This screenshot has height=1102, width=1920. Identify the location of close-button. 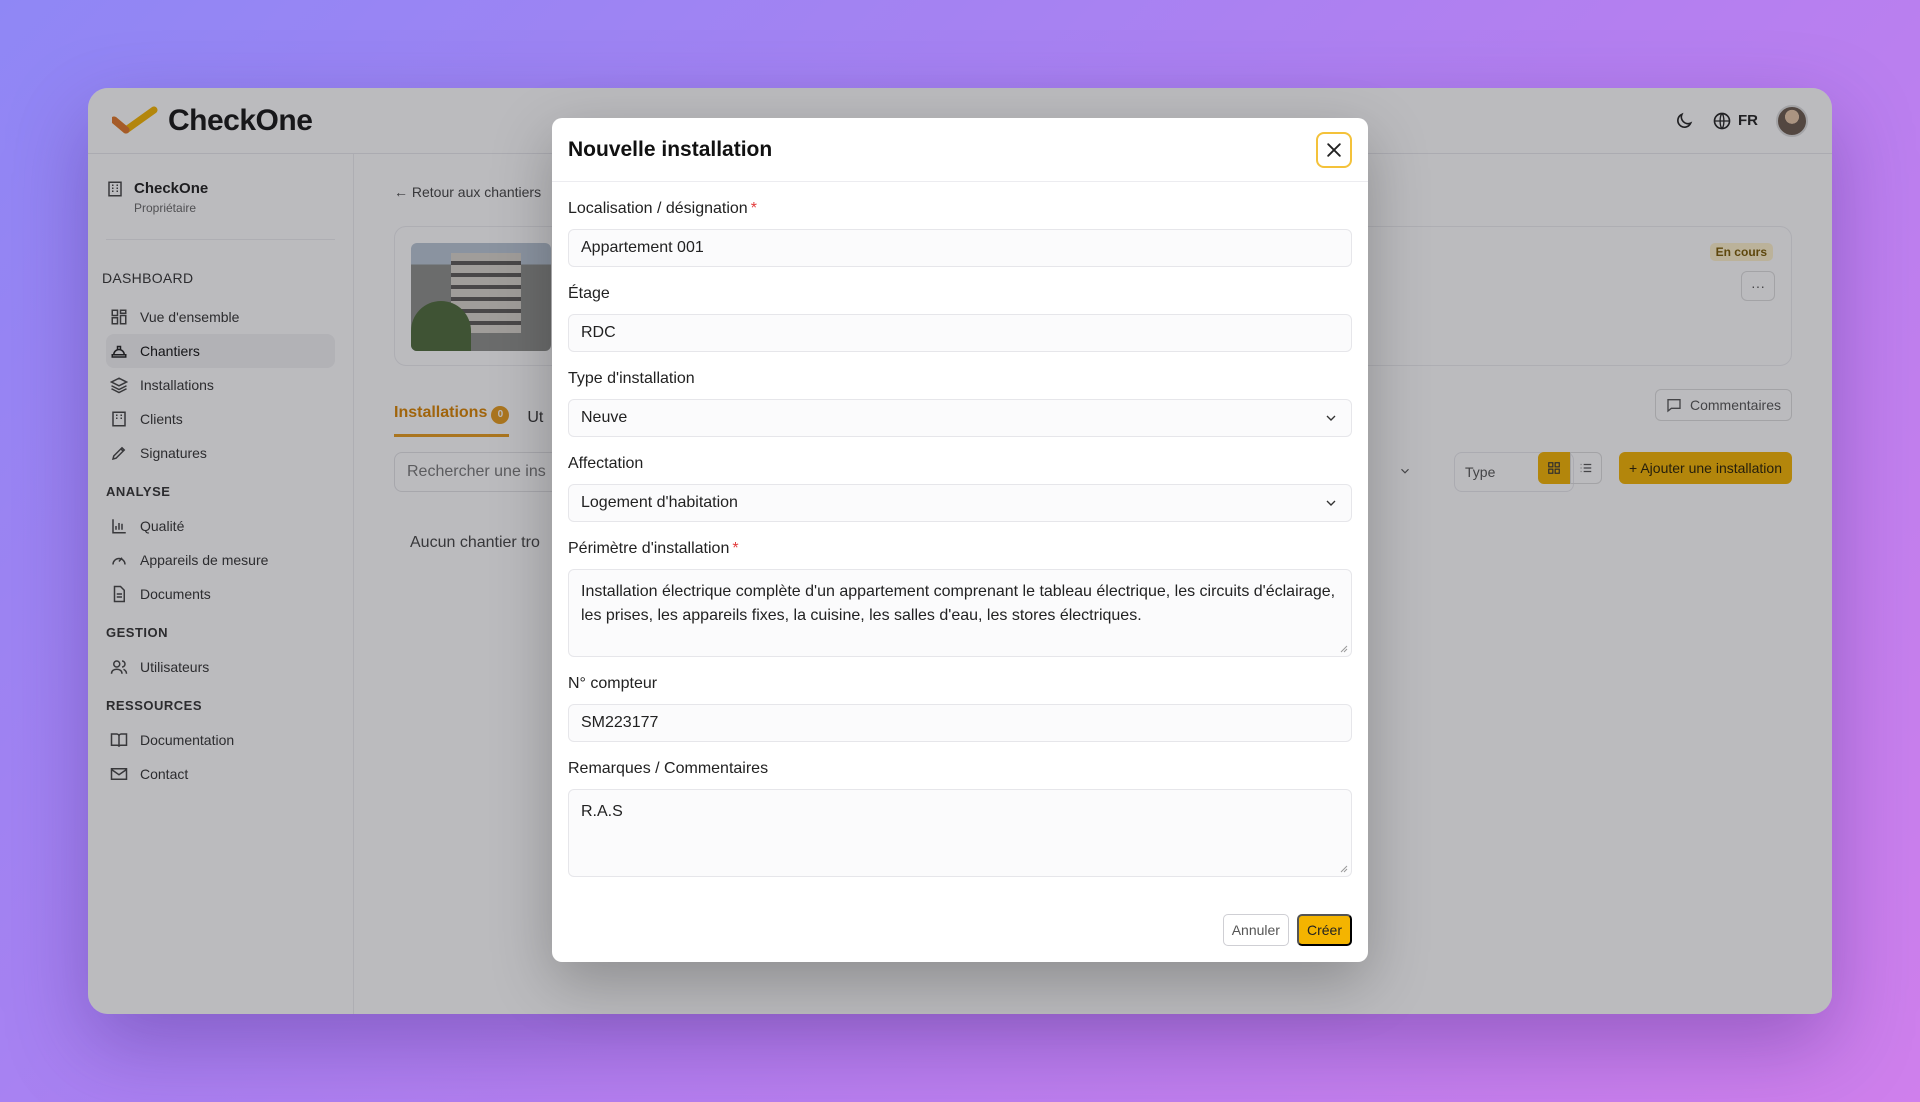
(1334, 149).